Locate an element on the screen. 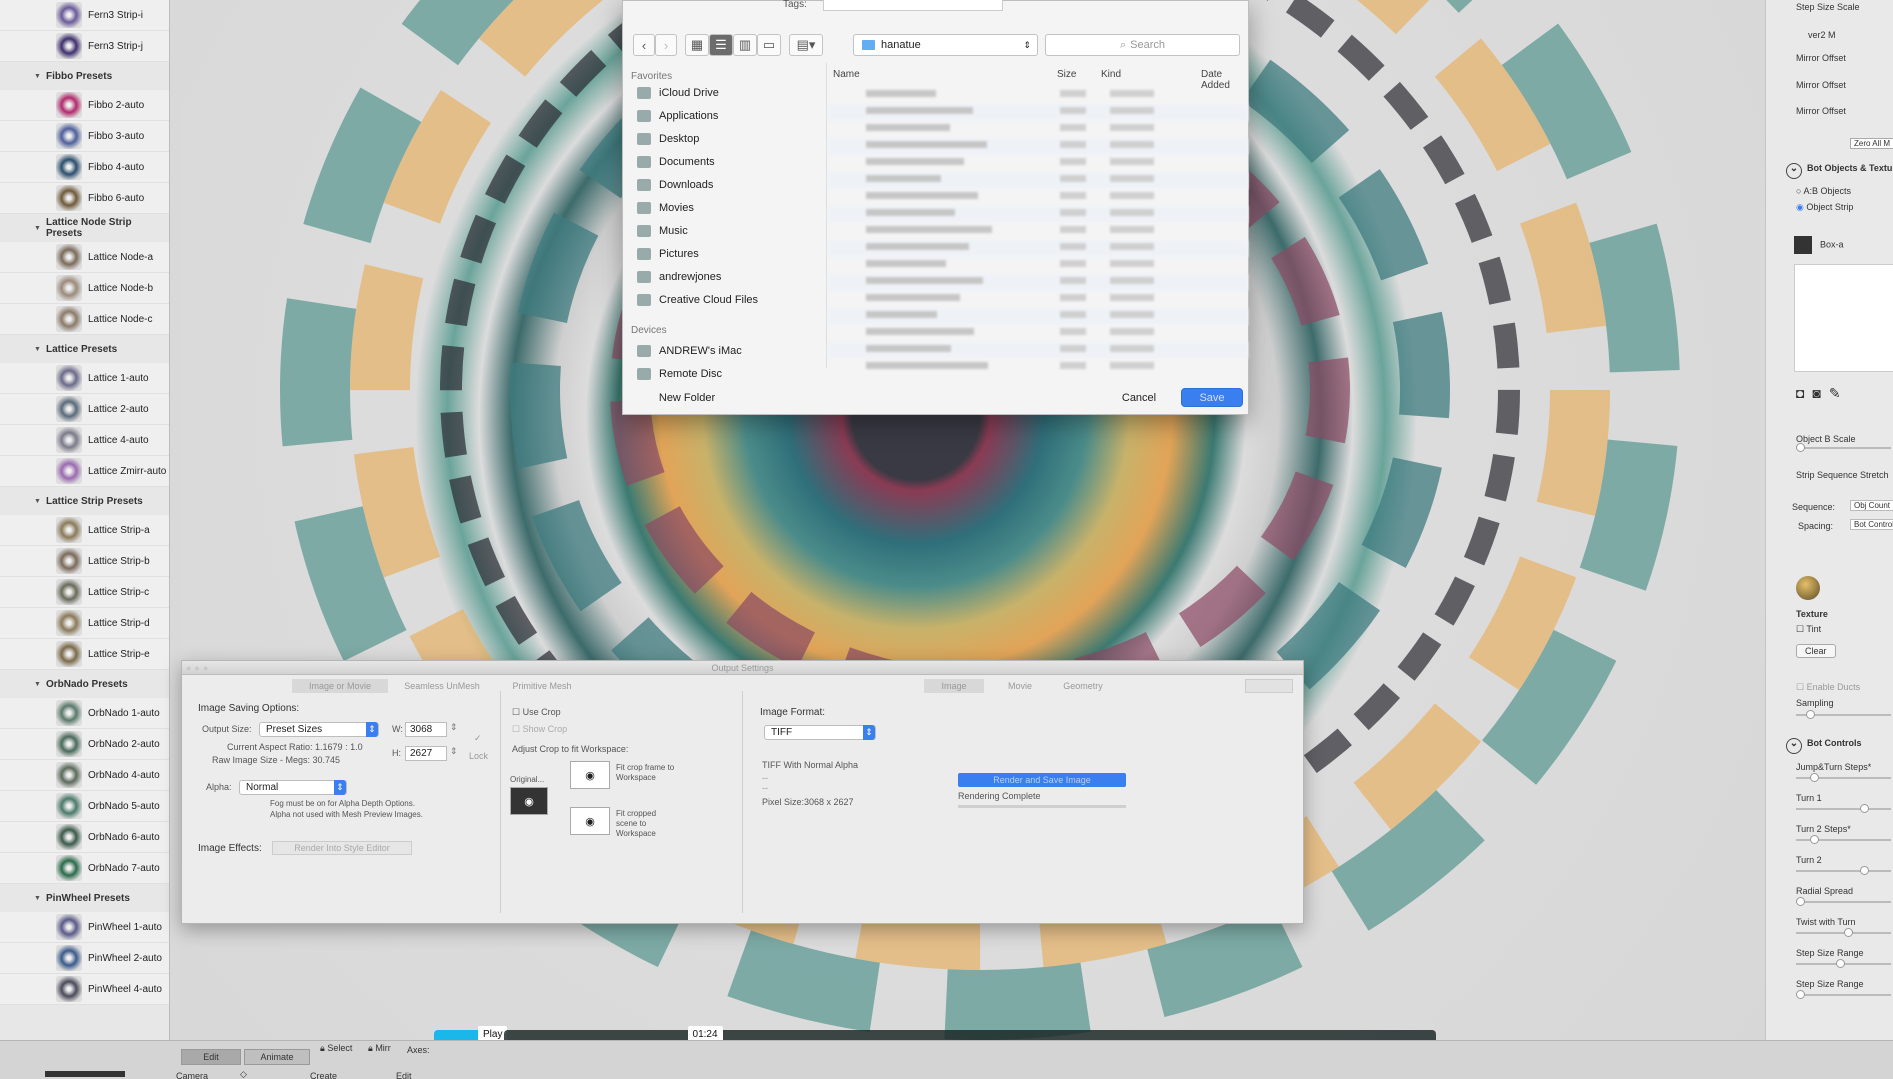 The height and width of the screenshot is (1079, 1893). object-b-scale-slider is located at coordinates (1843, 447).